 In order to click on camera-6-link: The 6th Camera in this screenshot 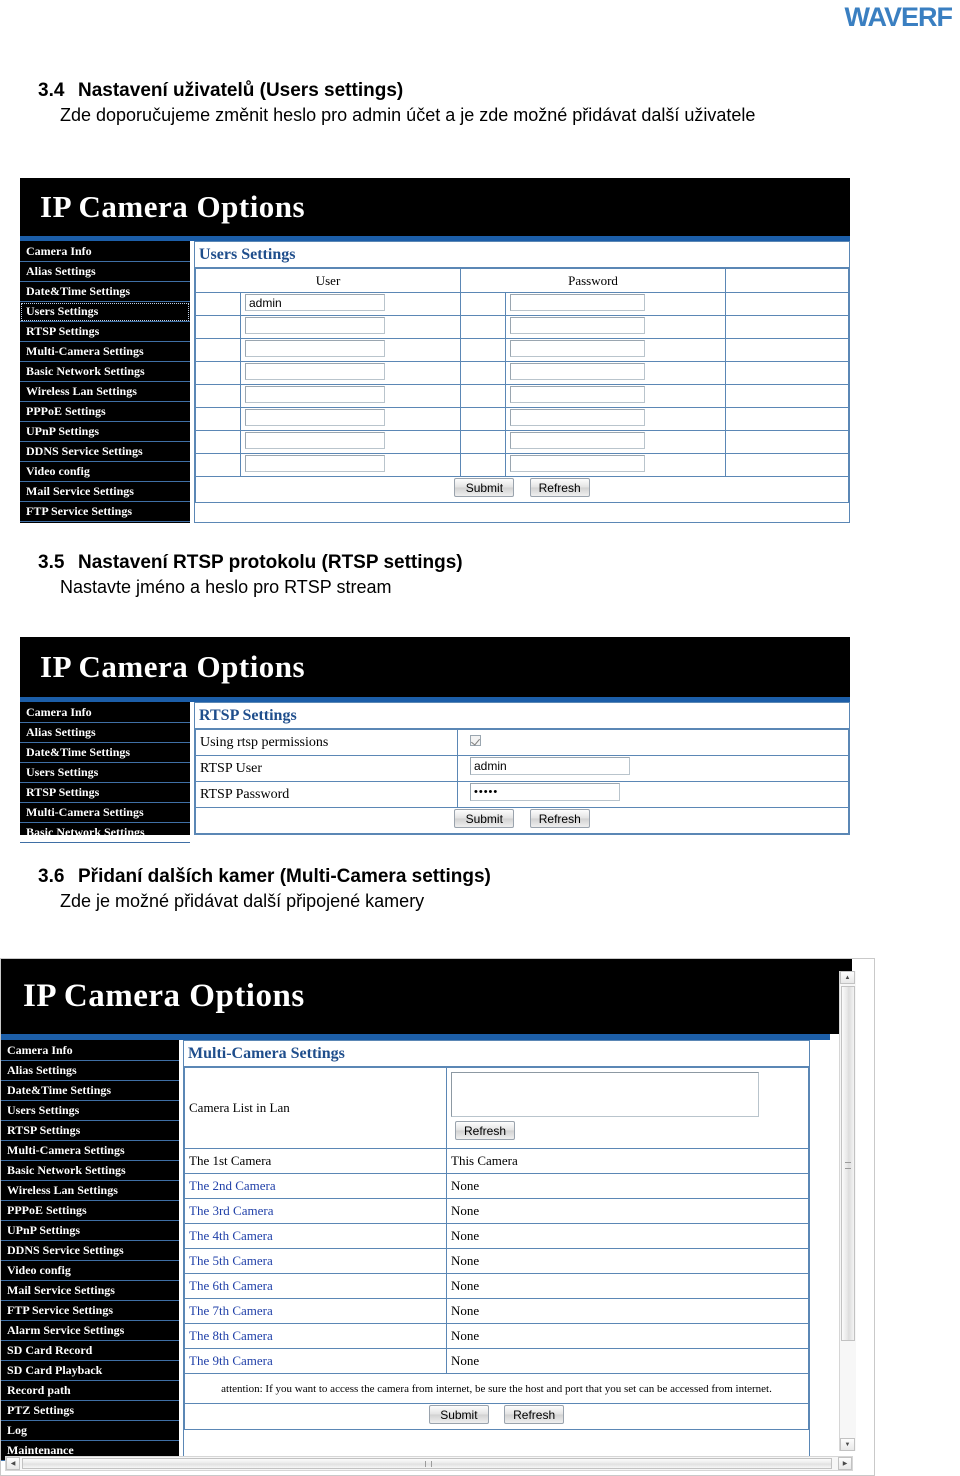, I will do `click(231, 1285)`.